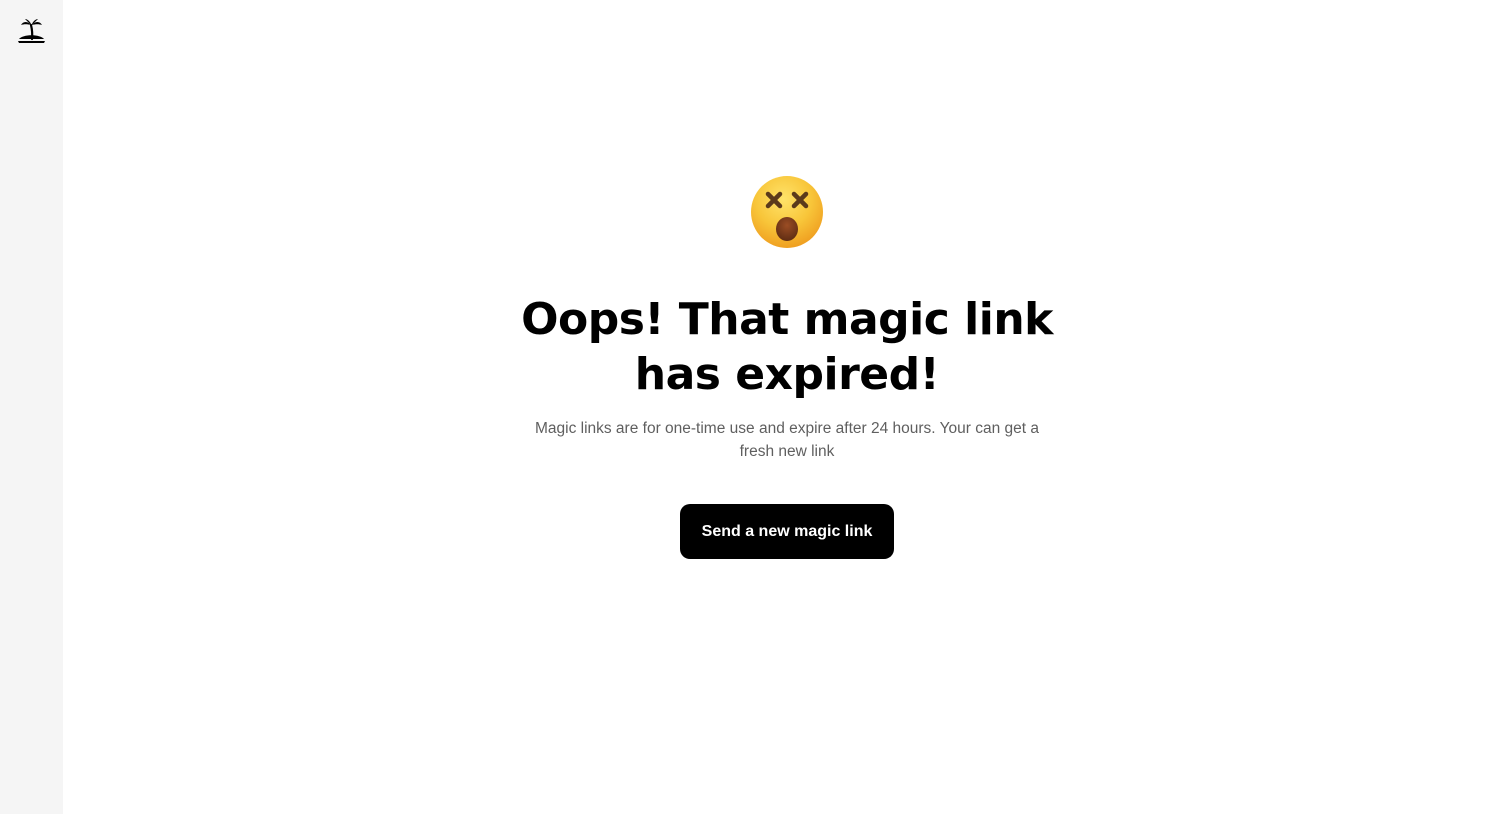  What do you see at coordinates (31, 407) in the screenshot?
I see `sidebar` at bounding box center [31, 407].